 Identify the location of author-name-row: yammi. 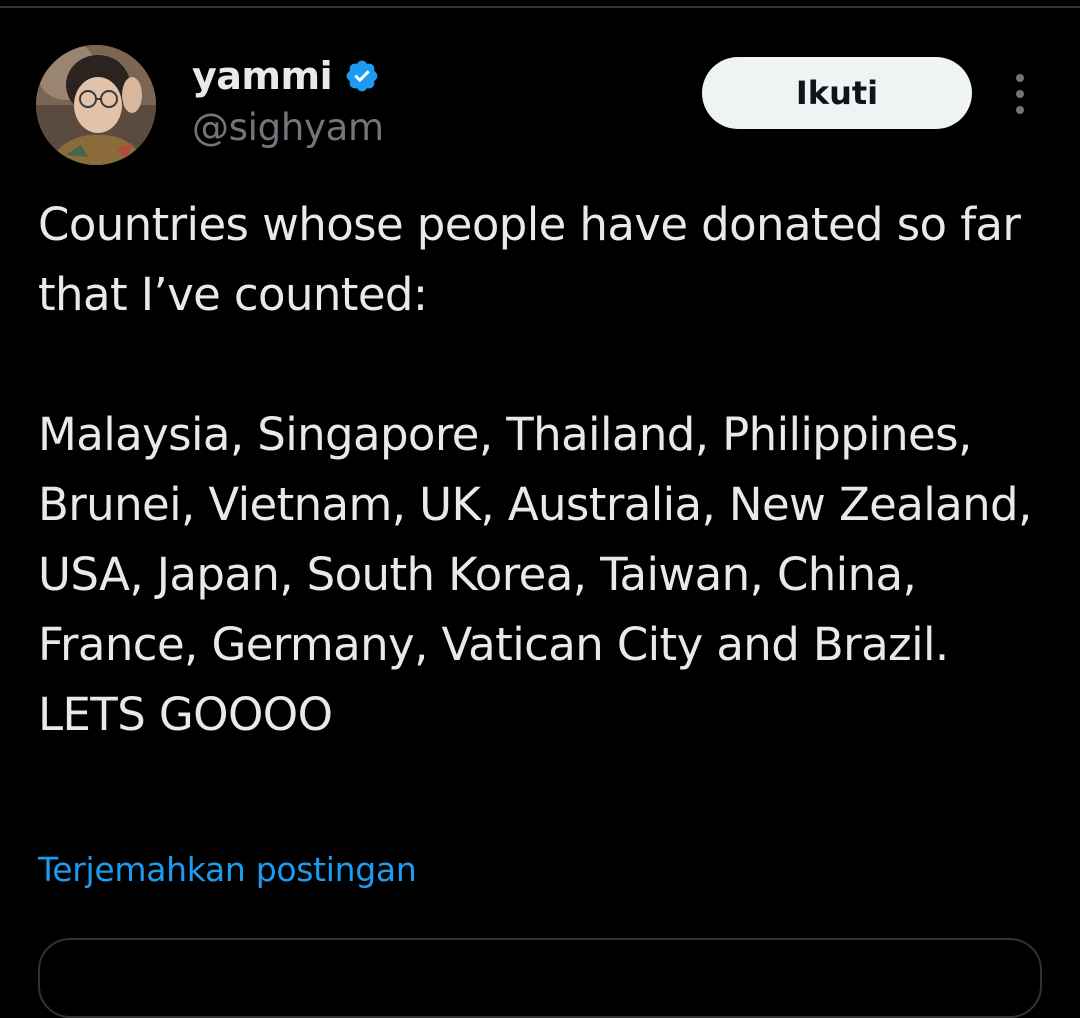
(286, 76).